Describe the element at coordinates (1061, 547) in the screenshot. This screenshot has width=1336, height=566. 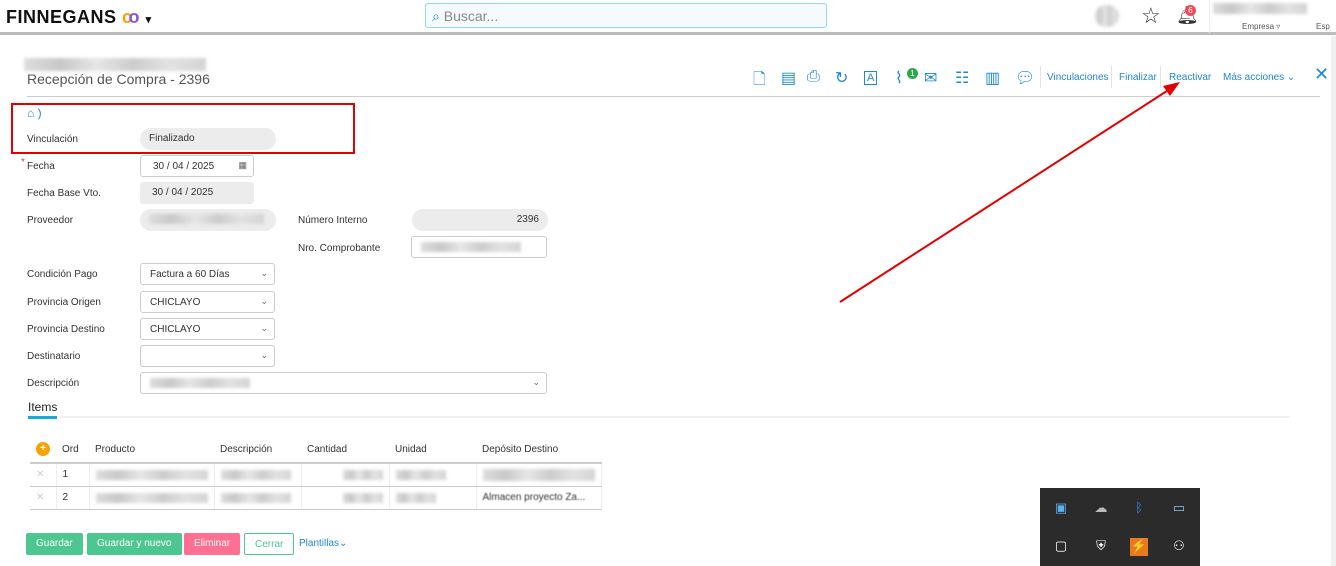
I see `display-icon: ▢` at that location.